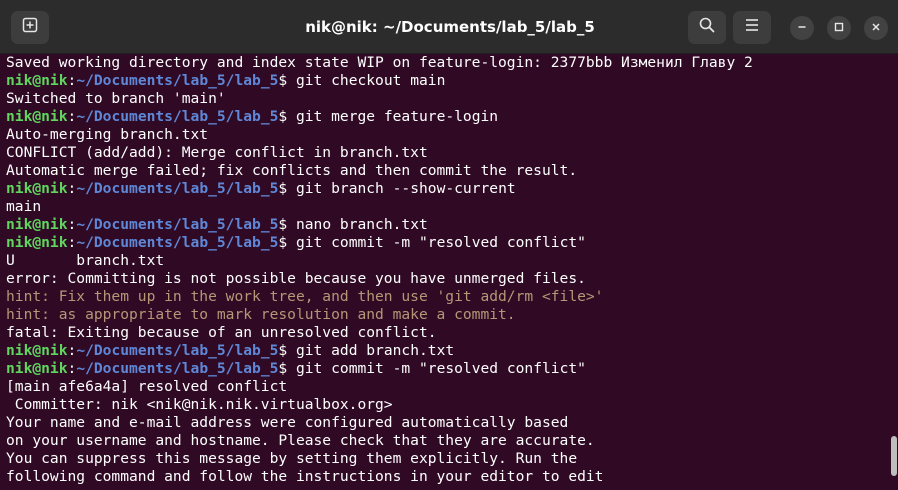  I want to click on command-text: git branch --show-current, so click(405, 188).